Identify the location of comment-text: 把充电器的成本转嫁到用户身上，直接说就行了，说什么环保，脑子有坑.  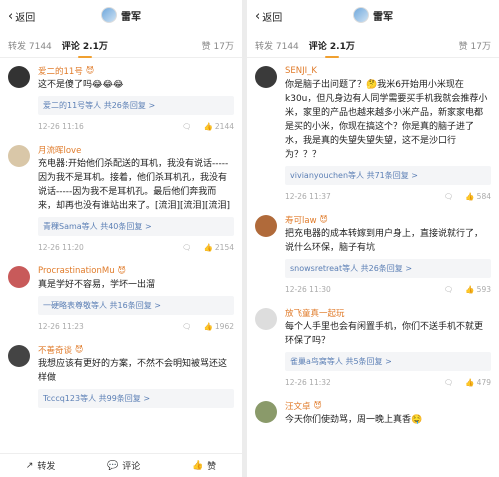
(384, 241).